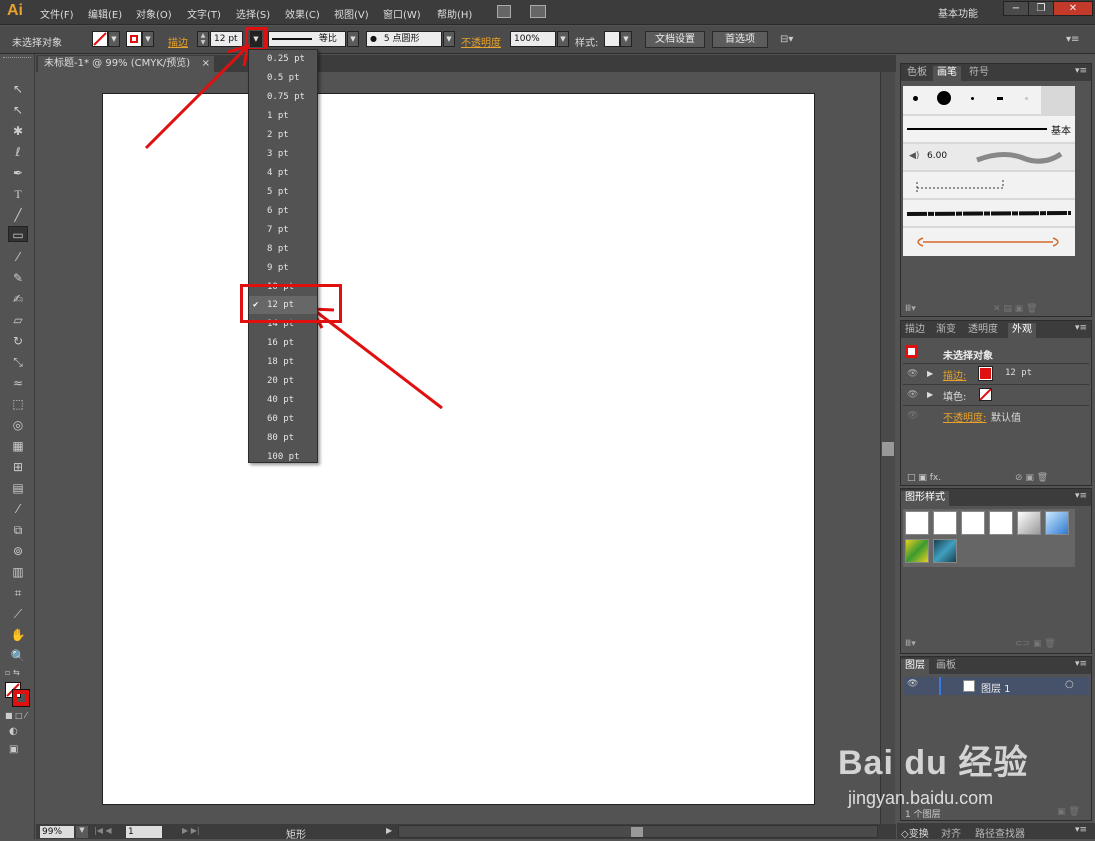 The image size is (1095, 841). Describe the element at coordinates (1057, 523) in the screenshot. I see `style-blue-glow` at that location.